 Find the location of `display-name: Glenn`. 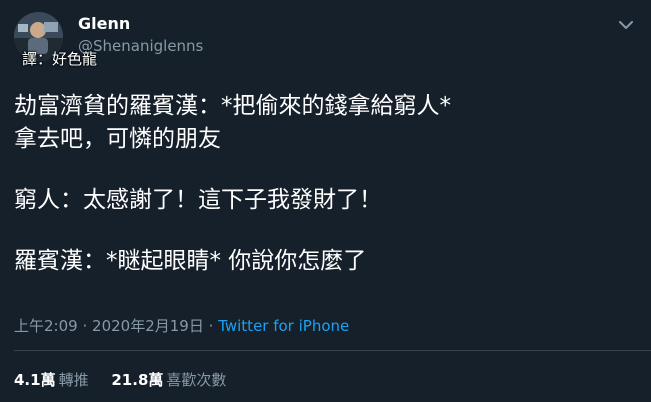

display-name: Glenn is located at coordinates (104, 24).